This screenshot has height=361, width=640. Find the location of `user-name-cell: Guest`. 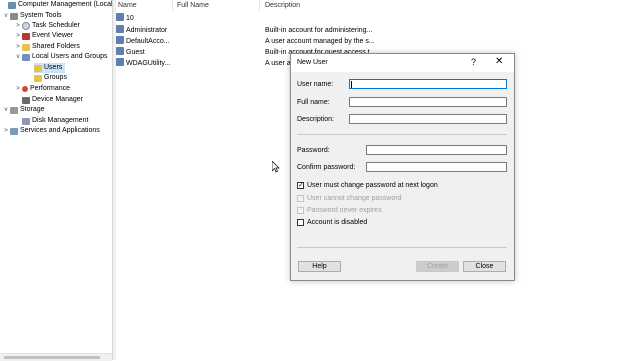

user-name-cell: Guest is located at coordinates (135, 52).